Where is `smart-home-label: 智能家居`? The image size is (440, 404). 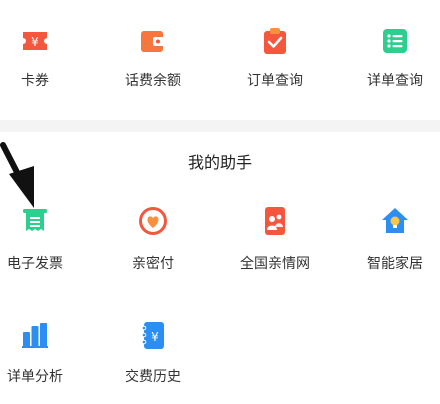
smart-home-label: 智能家居 is located at coordinates (395, 264).